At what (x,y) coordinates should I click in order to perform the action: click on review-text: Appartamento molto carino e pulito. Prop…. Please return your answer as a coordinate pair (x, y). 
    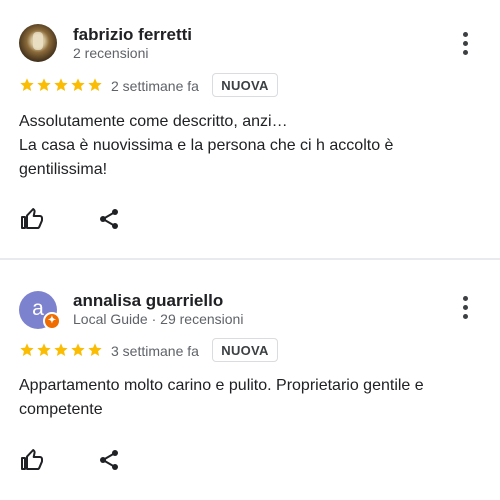
    Looking at the image, I should click on (221, 397).